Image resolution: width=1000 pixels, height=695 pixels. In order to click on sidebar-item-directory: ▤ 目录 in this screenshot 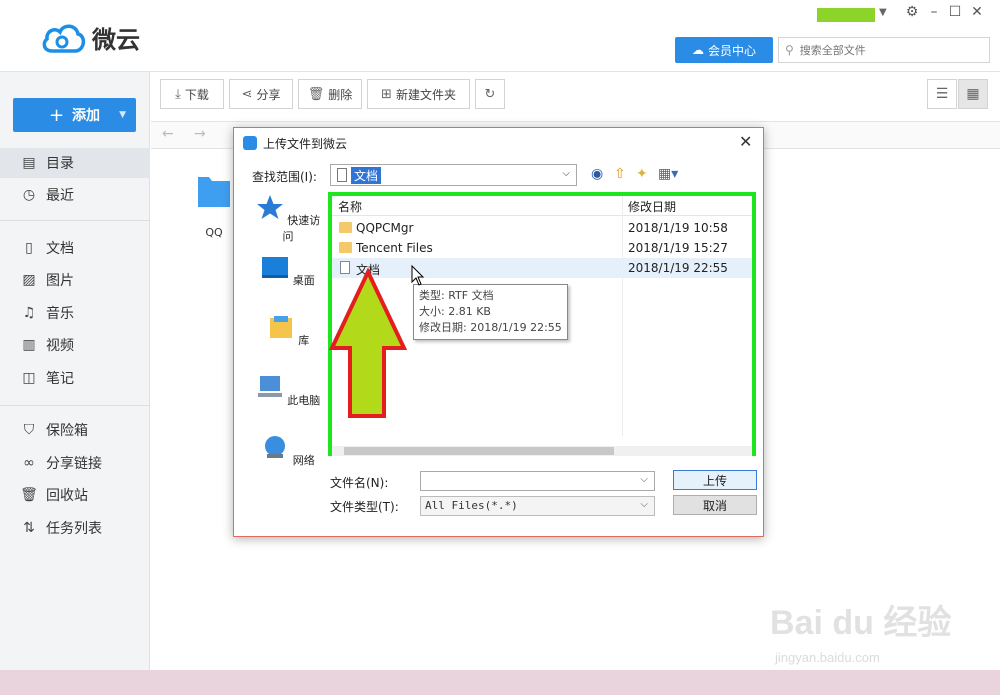, I will do `click(75, 163)`.